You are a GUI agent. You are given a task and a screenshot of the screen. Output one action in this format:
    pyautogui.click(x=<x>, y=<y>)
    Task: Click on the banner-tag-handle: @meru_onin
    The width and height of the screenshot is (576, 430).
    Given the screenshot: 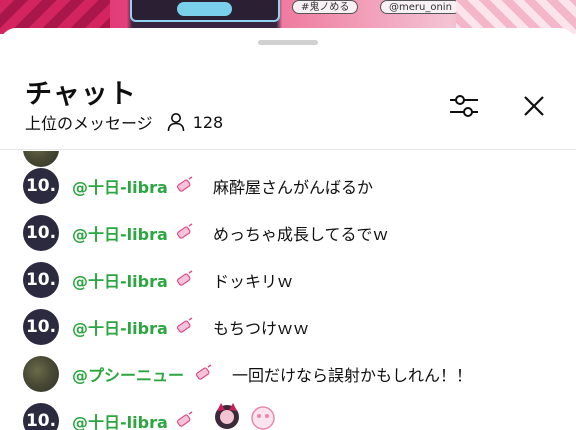 What is the action you would take?
    pyautogui.click(x=420, y=7)
    